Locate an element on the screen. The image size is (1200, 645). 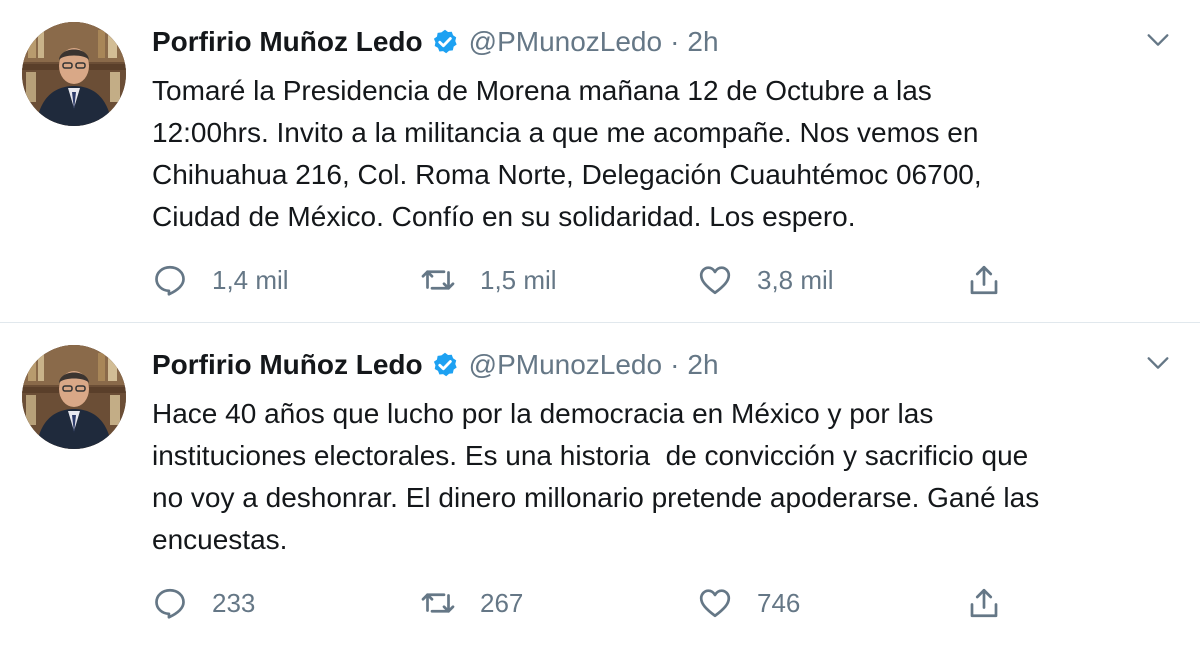
like-button: 3,8 mil is located at coordinates (765, 280).